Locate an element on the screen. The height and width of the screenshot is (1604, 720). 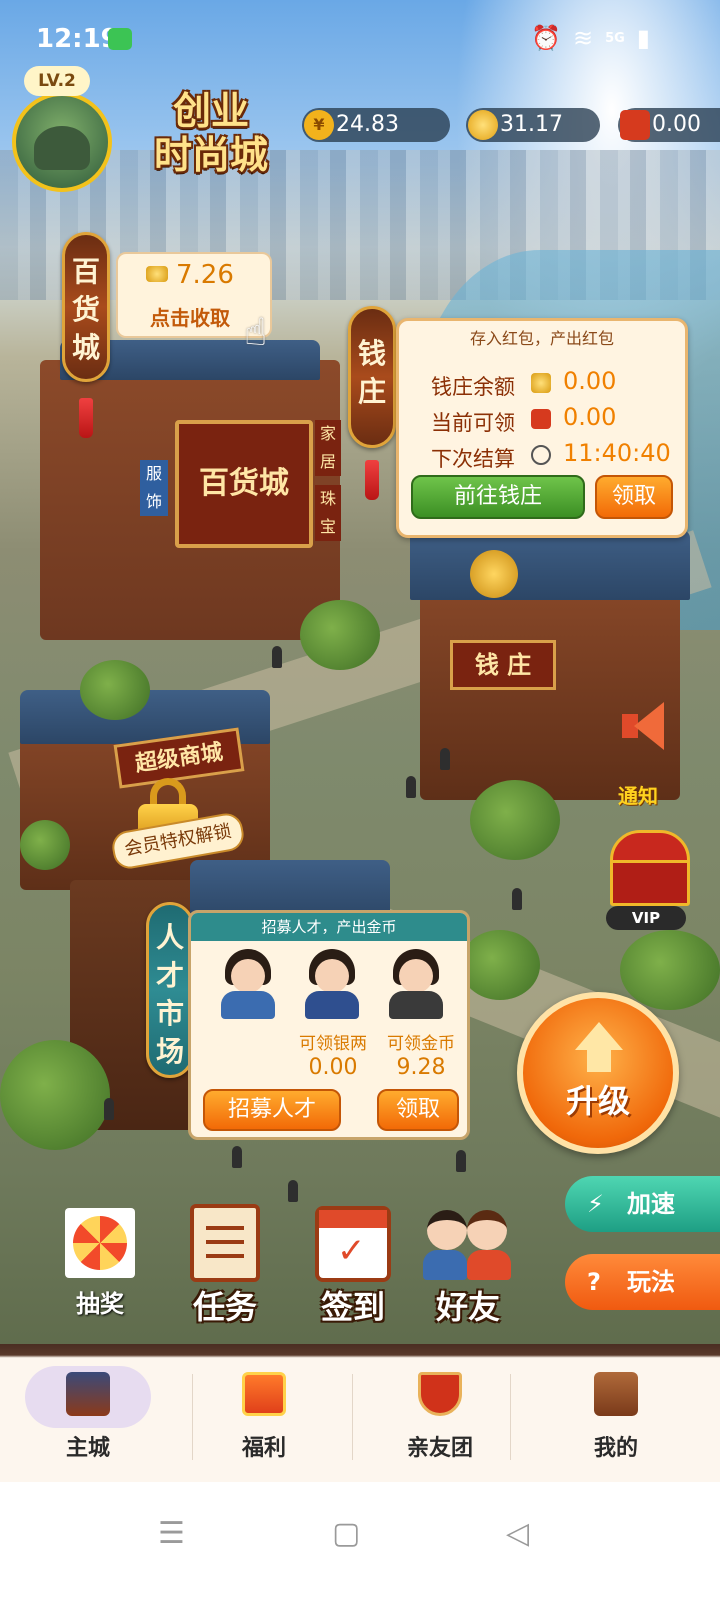
department-store-label: 百货城 is located at coordinates (244, 484).